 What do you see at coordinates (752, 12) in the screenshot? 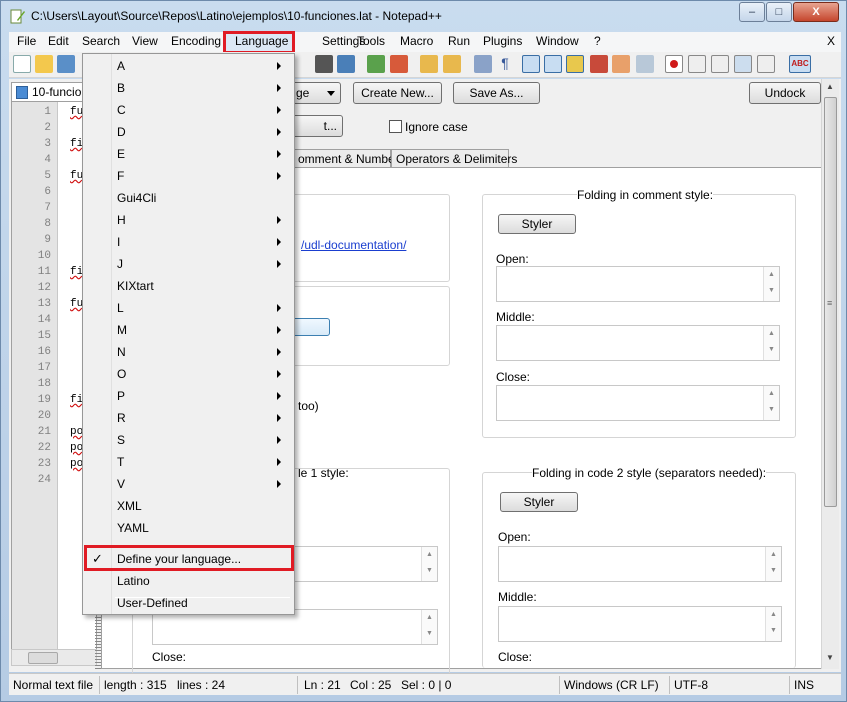
I see `minimize-button: –` at bounding box center [752, 12].